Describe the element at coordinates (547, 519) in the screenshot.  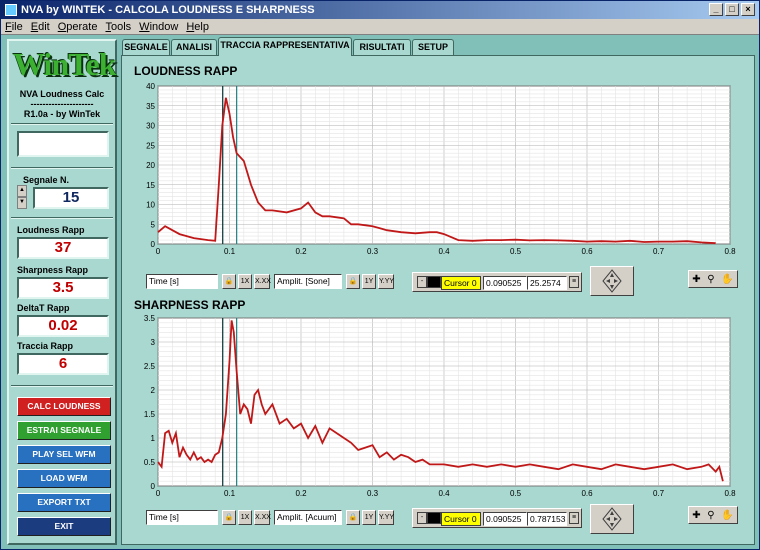
I see `sharpness-cursor-y: 0.787153` at that location.